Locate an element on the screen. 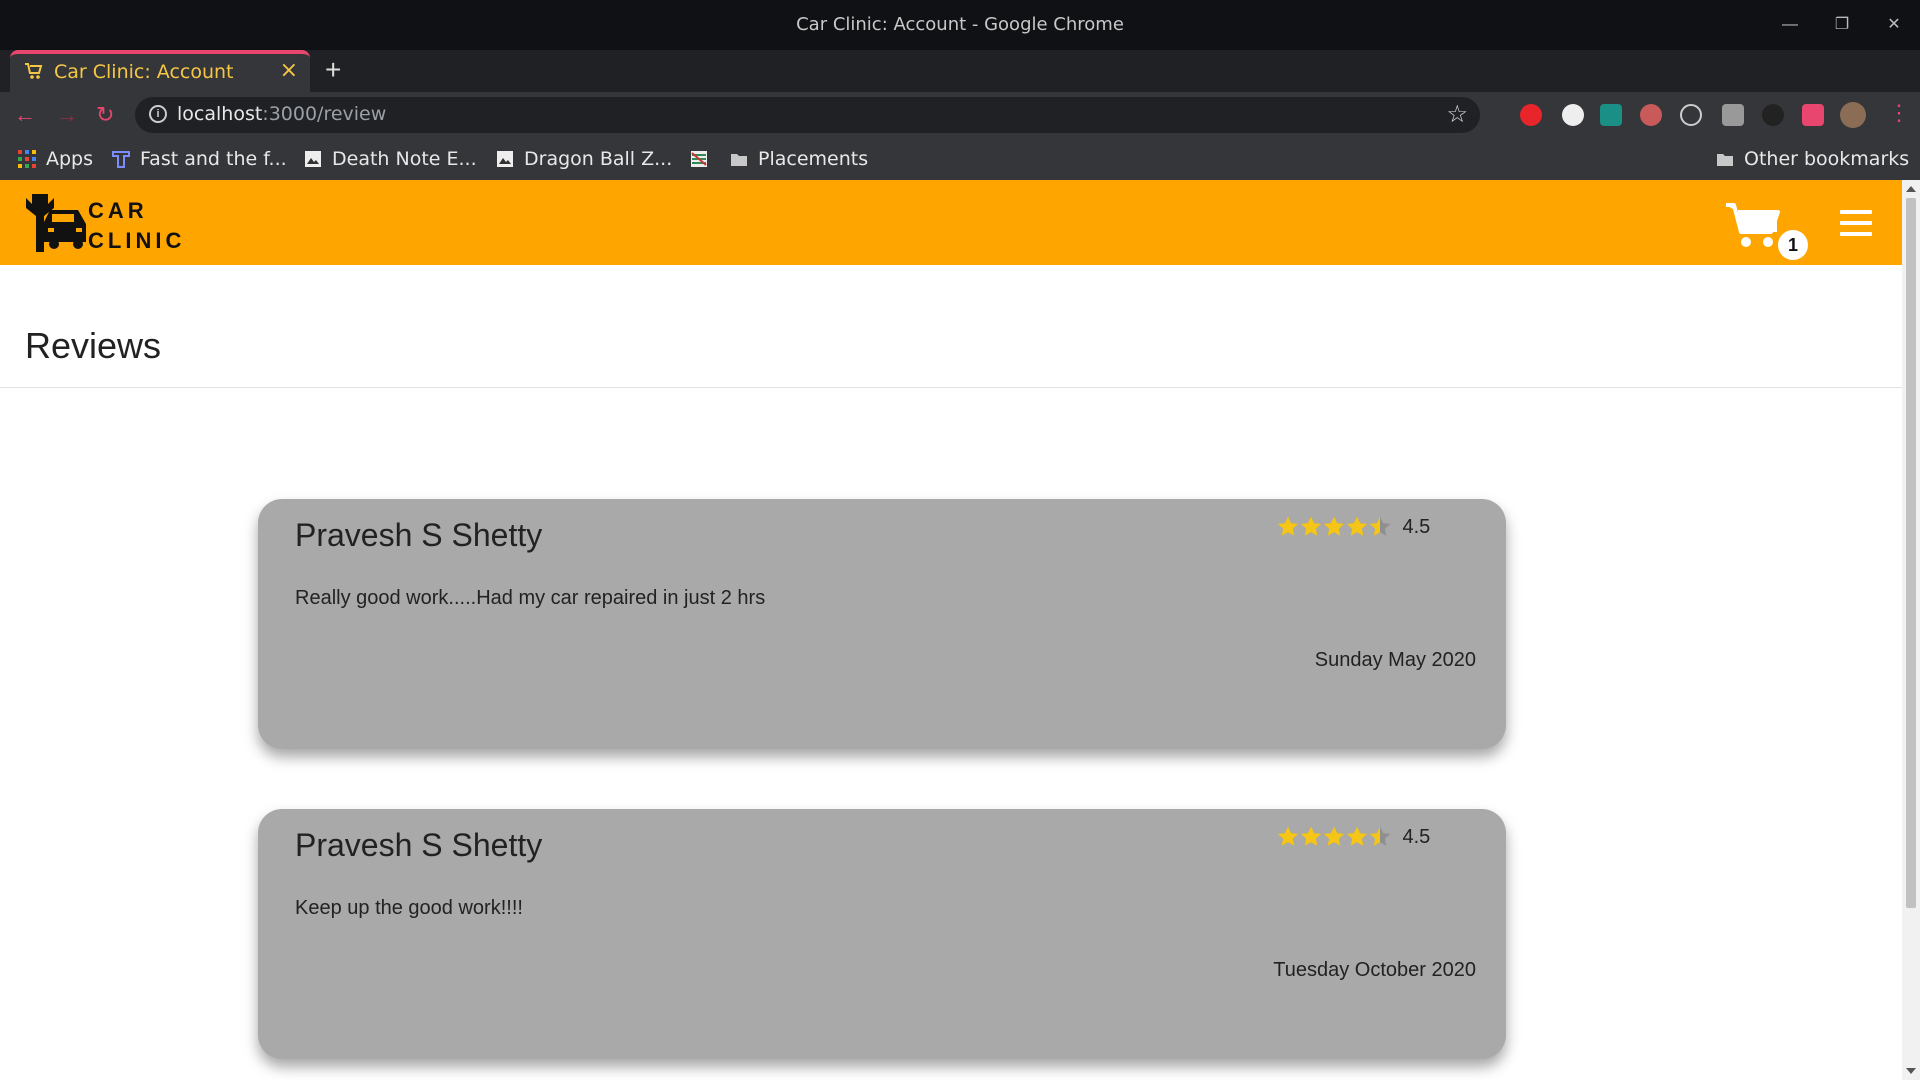  extension-react-icon is located at coordinates (1691, 115).